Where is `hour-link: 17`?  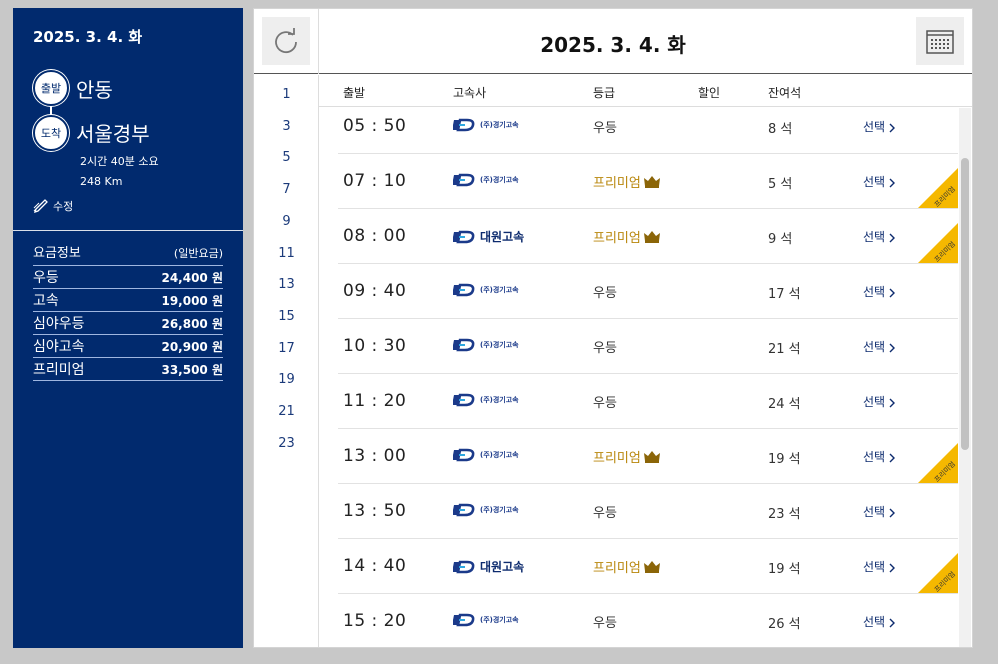 hour-link: 17 is located at coordinates (286, 348).